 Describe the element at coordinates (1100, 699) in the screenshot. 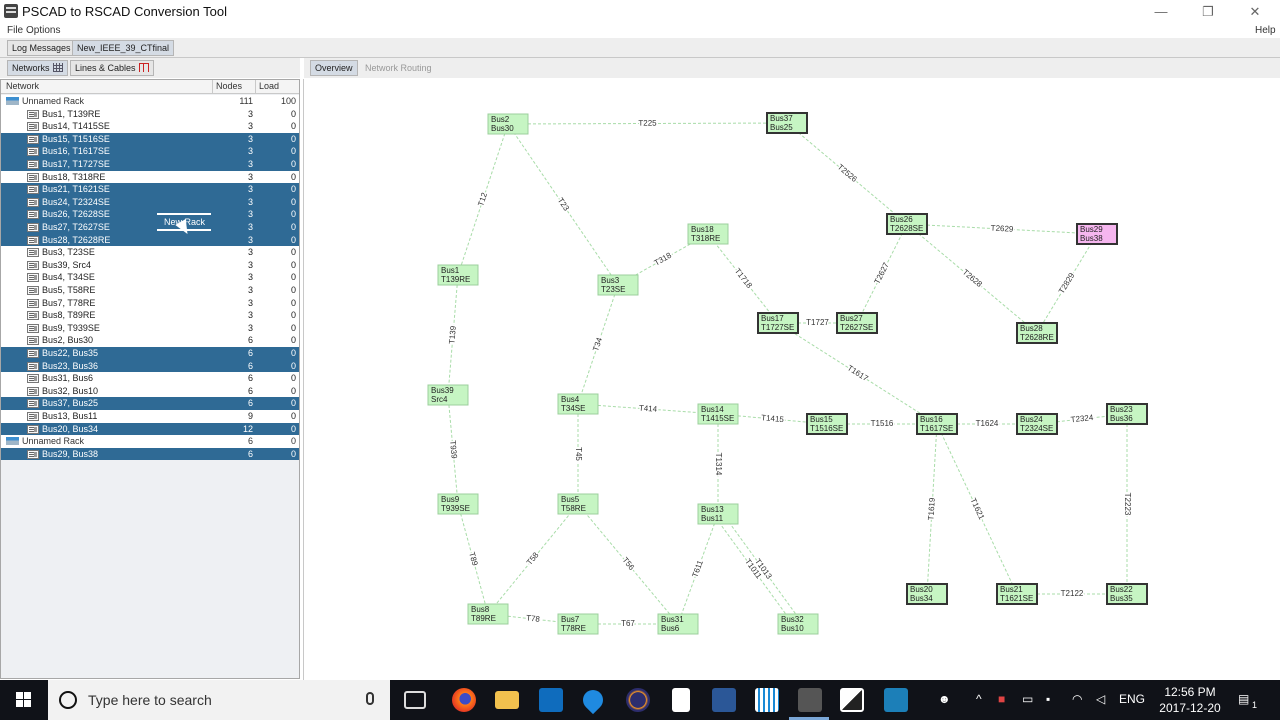

I see `volume-icon: ◁` at that location.